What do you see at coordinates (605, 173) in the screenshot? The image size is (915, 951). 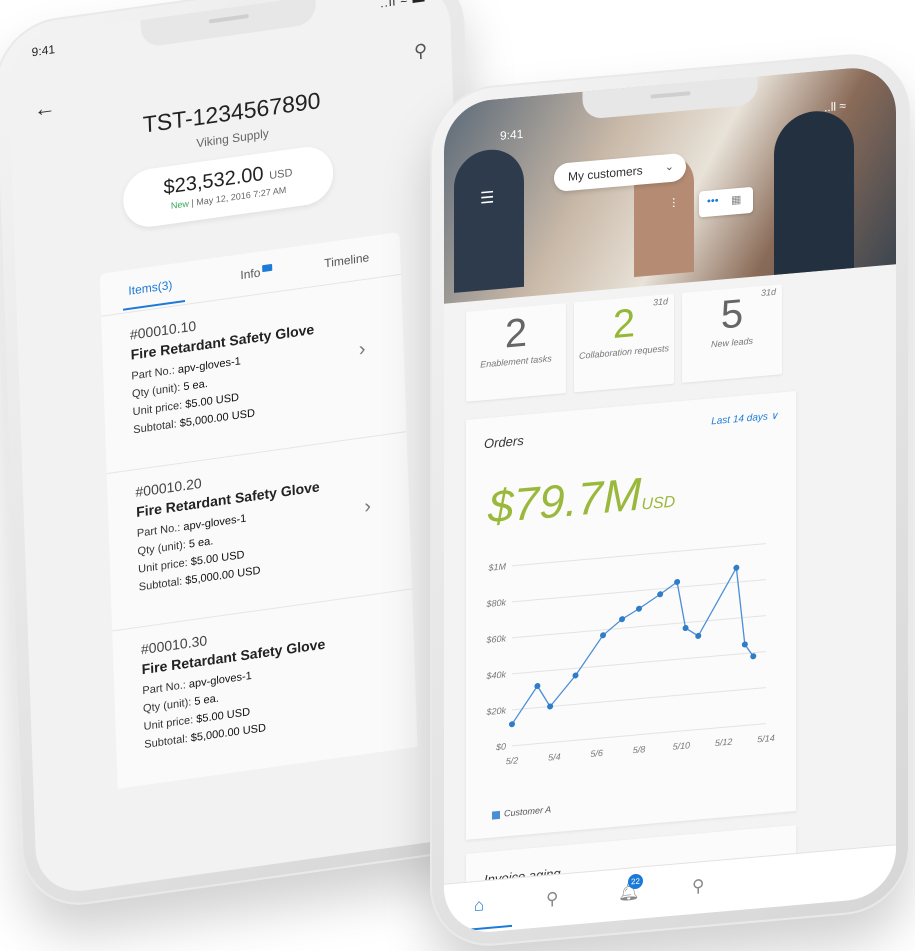 I see `customer-selector-label: My customers` at bounding box center [605, 173].